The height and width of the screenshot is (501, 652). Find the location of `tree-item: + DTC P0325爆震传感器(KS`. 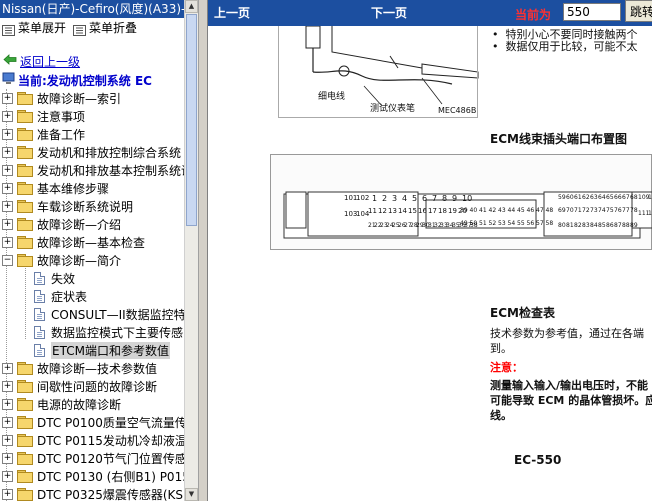

tree-item: + DTC P0325爆震传感器(KS is located at coordinates (92, 493).